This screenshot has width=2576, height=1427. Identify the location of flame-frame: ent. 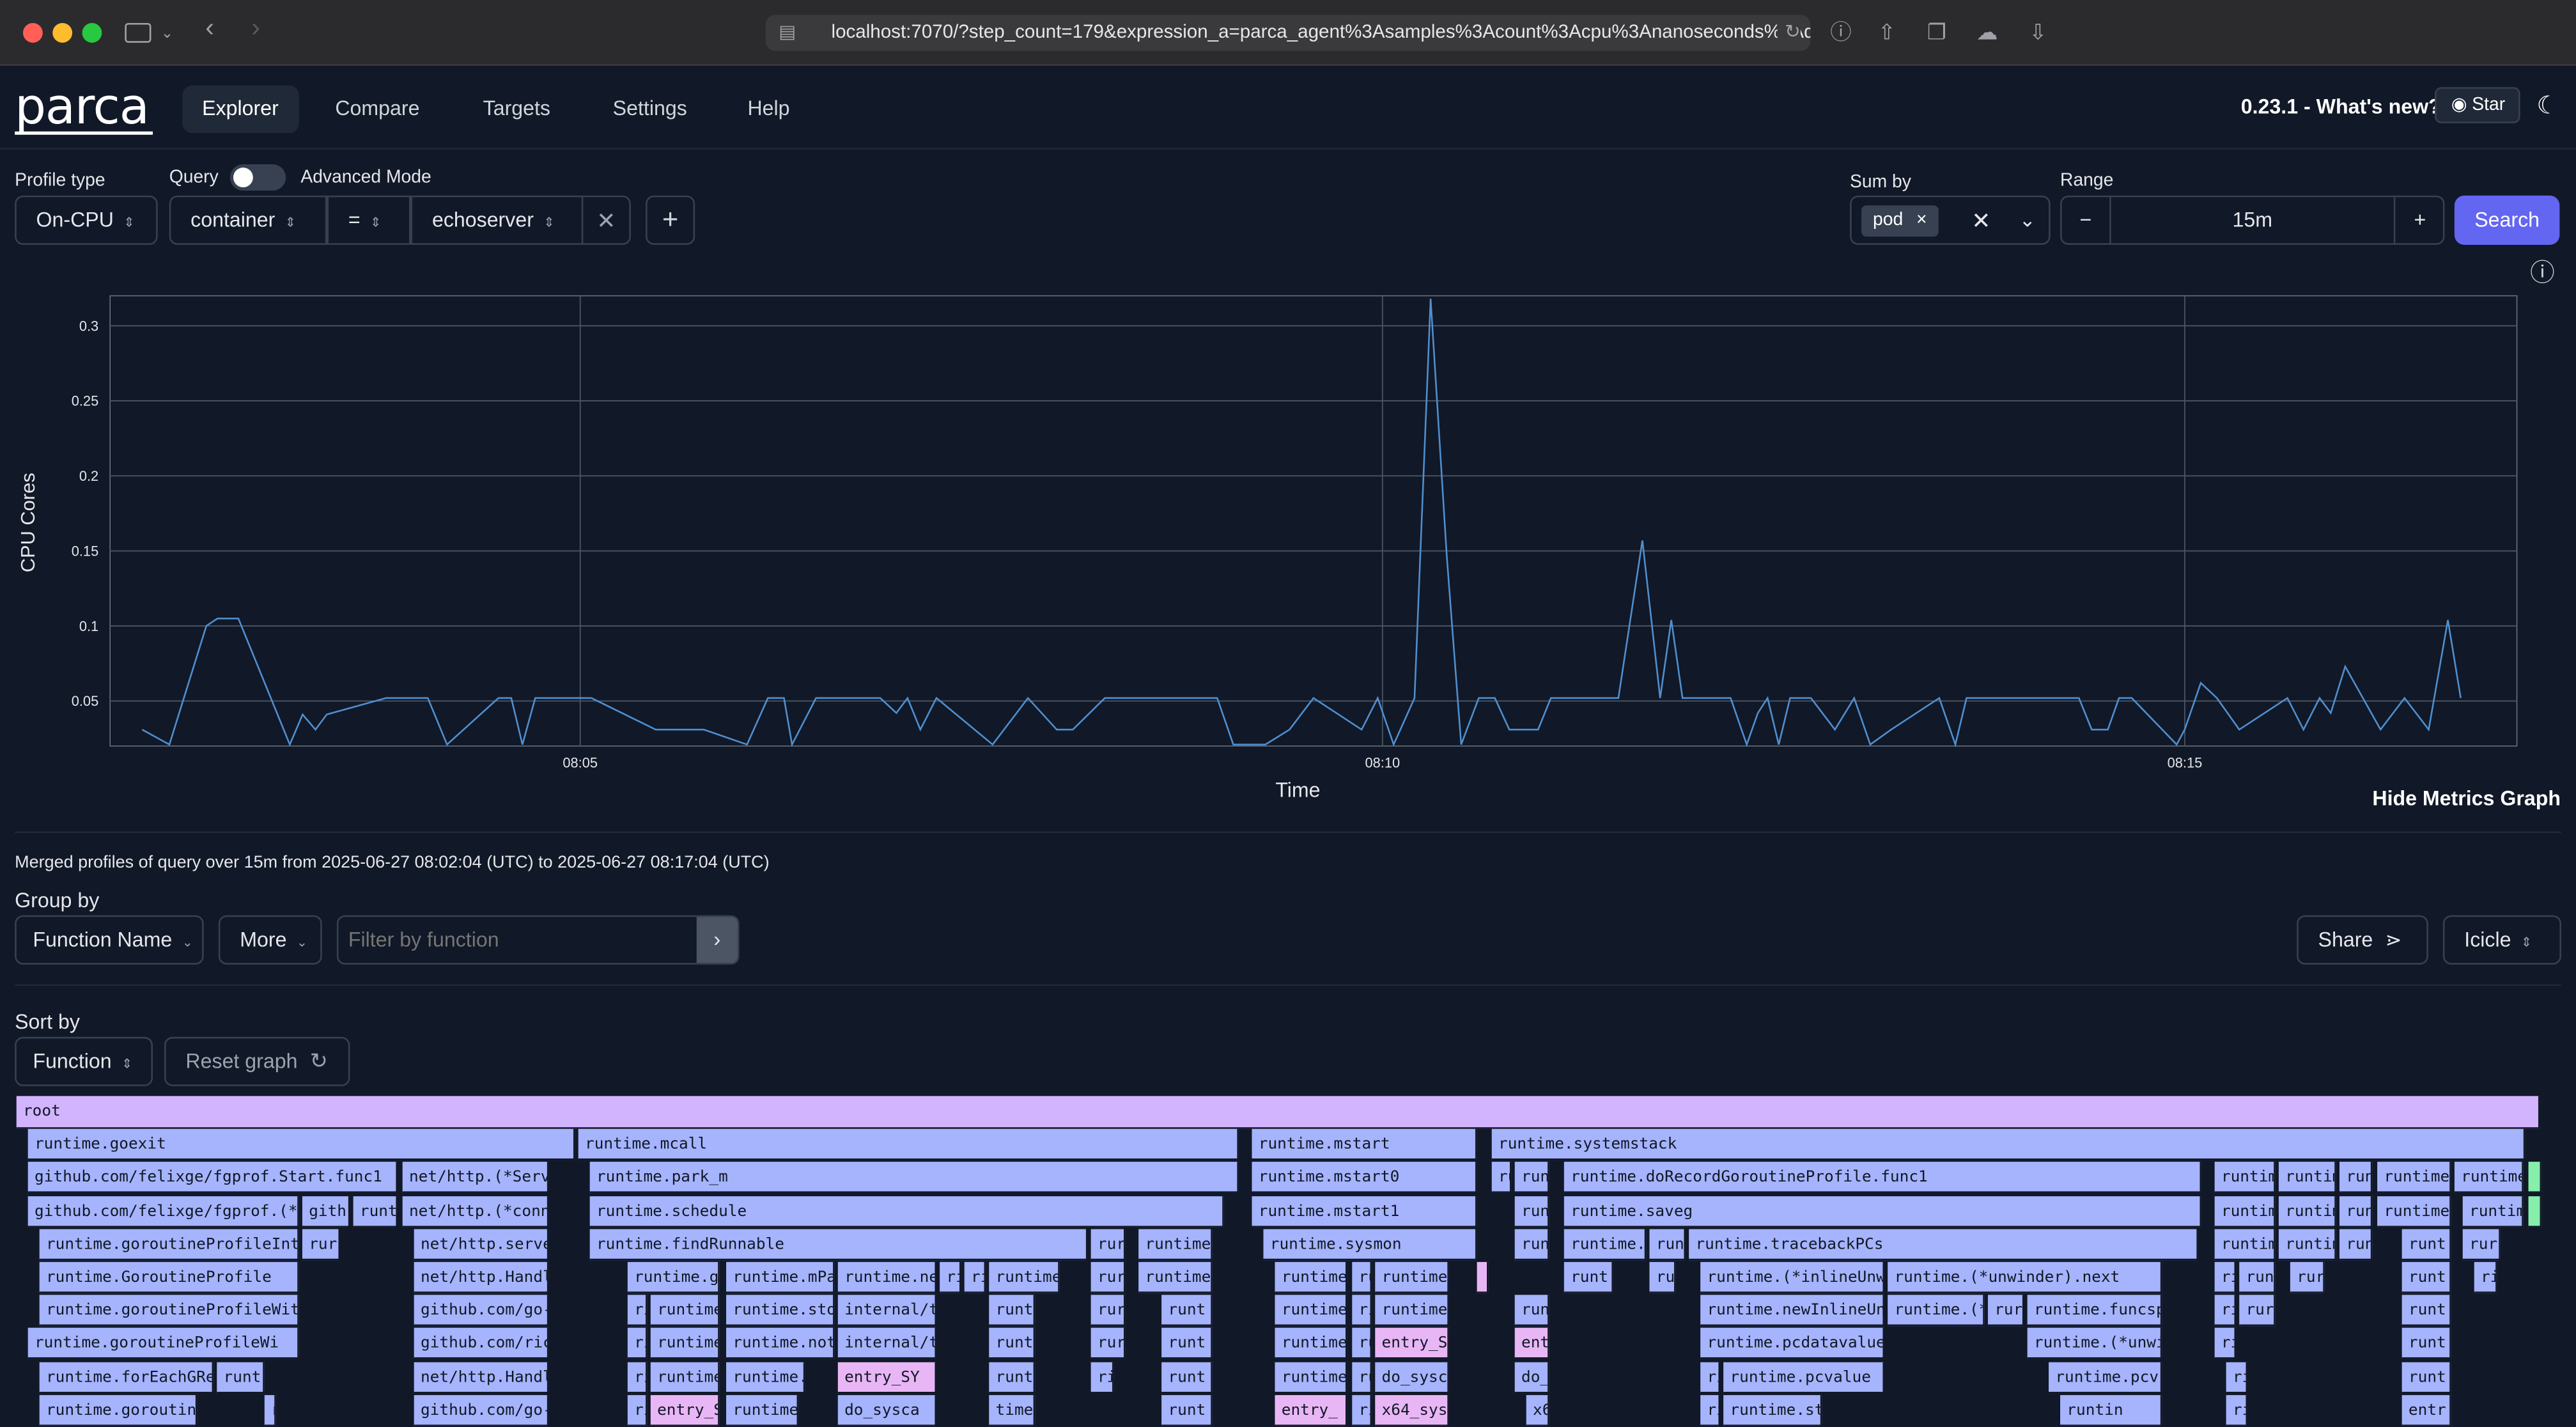
(1531, 1344).